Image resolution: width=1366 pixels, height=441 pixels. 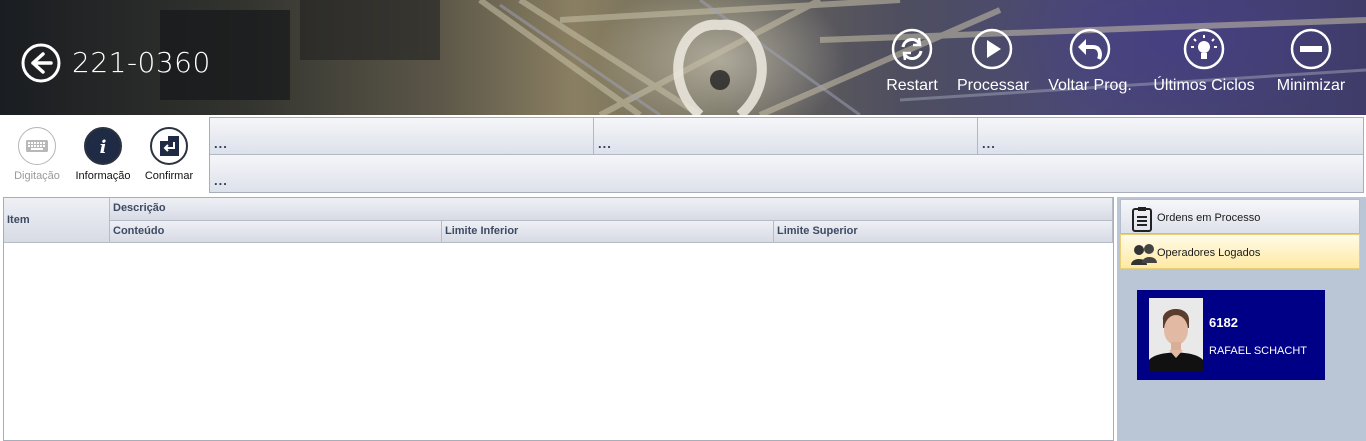 I want to click on processar-button: Processar, so click(x=993, y=61).